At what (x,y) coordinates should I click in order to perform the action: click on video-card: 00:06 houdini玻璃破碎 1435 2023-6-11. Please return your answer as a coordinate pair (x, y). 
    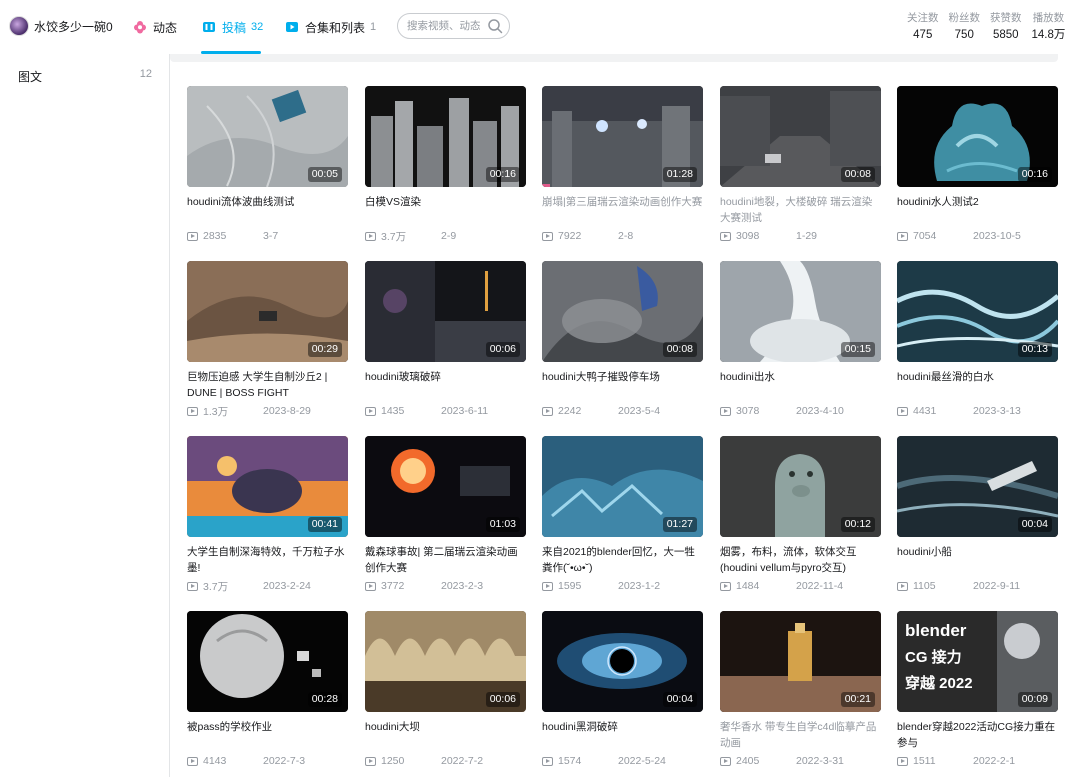
    Looking at the image, I should click on (445, 340).